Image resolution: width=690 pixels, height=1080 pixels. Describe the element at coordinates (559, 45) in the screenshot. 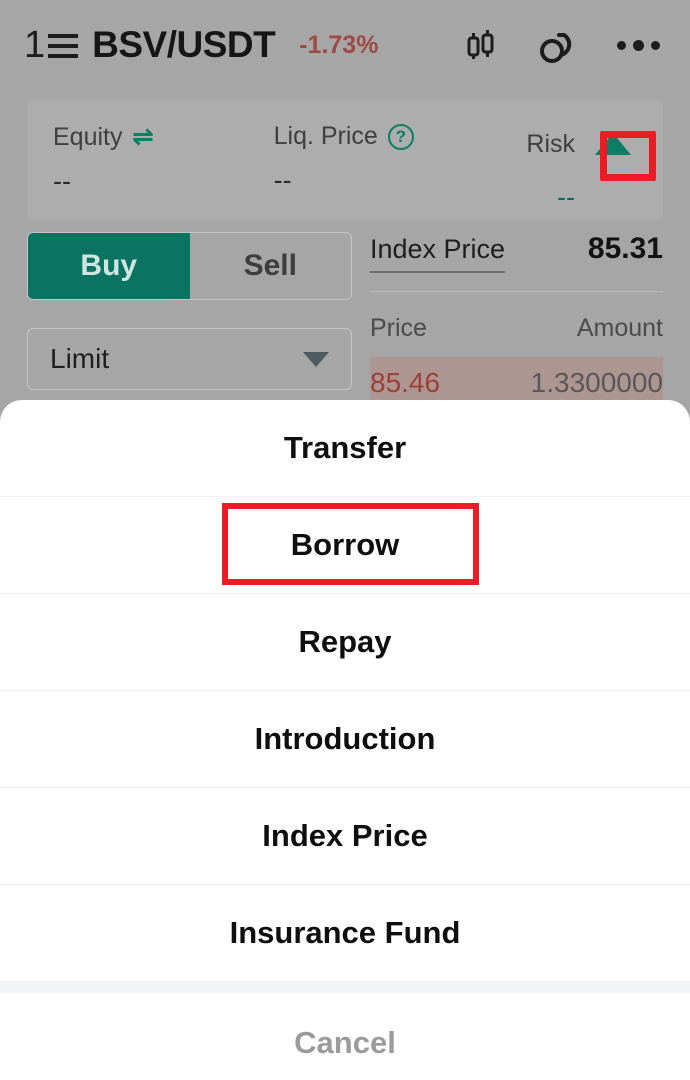

I see `link-icon` at that location.